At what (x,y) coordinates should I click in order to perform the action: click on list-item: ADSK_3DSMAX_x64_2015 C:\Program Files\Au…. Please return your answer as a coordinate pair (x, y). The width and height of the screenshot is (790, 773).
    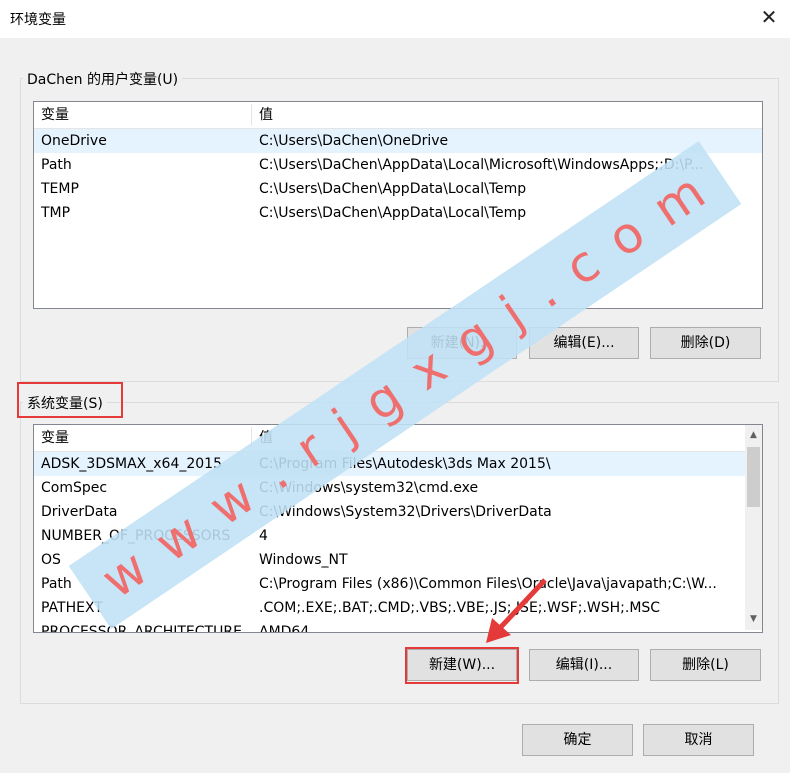
    Looking at the image, I should click on (398, 464).